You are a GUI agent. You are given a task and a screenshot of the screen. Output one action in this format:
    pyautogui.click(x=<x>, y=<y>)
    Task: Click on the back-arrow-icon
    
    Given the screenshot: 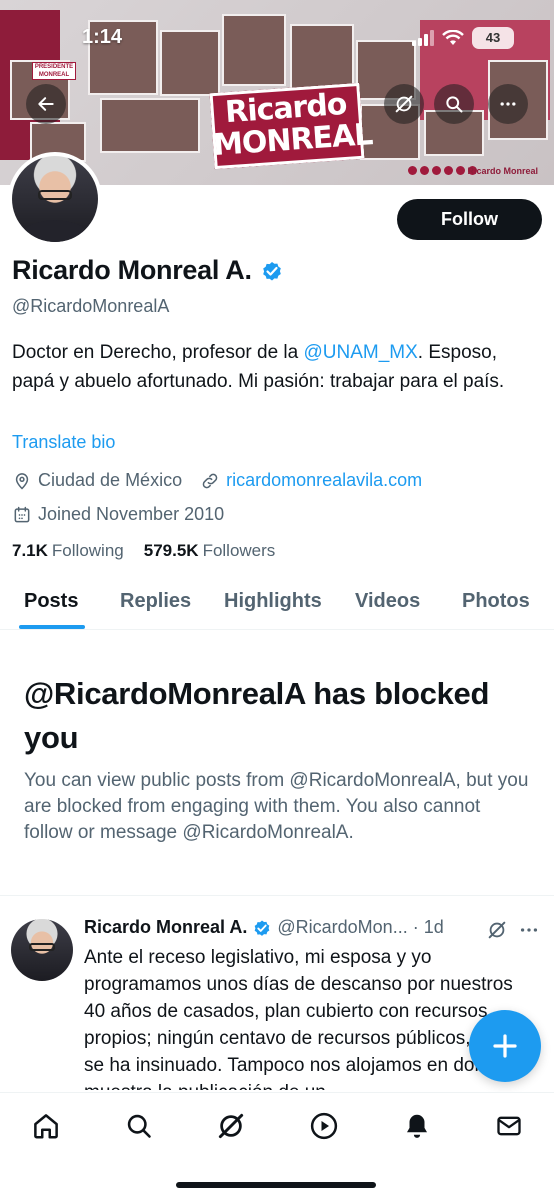 What is the action you would take?
    pyautogui.click(x=46, y=104)
    